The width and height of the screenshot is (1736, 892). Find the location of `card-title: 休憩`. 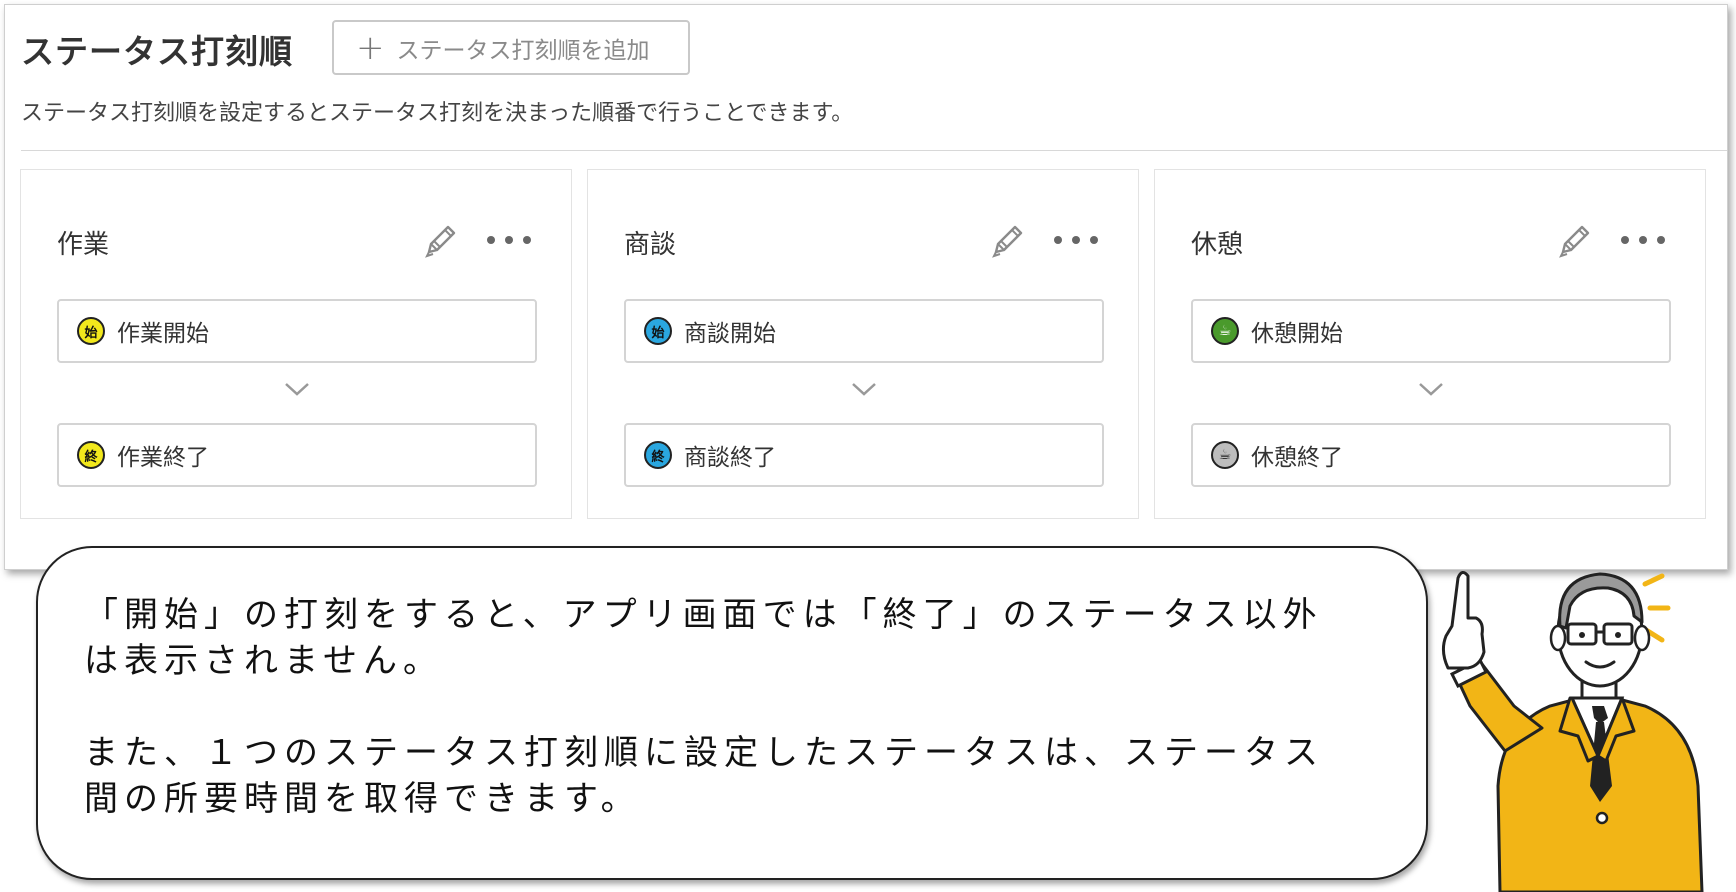

card-title: 休憩 is located at coordinates (1217, 245).